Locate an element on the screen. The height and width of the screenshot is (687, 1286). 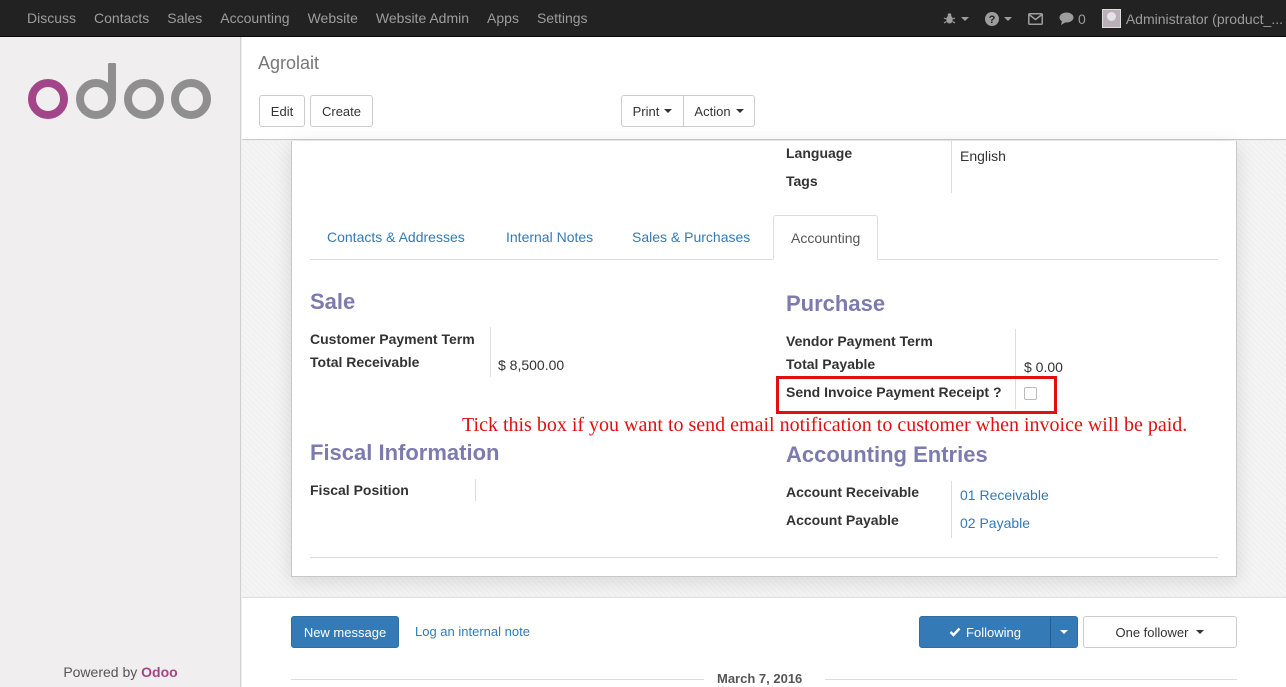
menu-contacts: Contacts is located at coordinates (121, 18).